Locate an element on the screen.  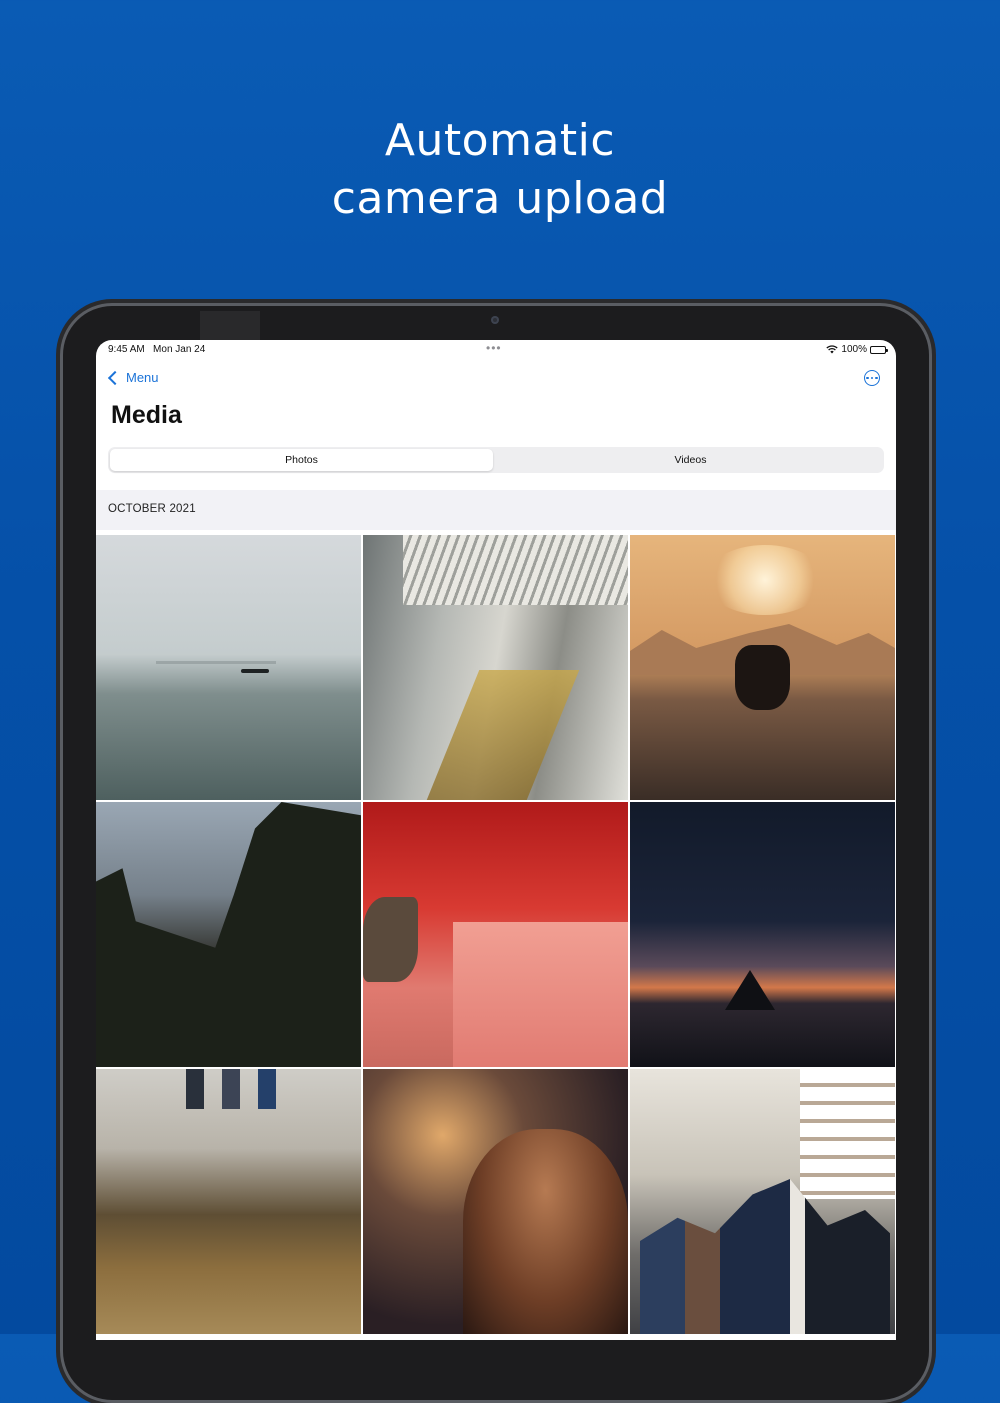
headline-line-2: camera upload is located at coordinates (500, 198).